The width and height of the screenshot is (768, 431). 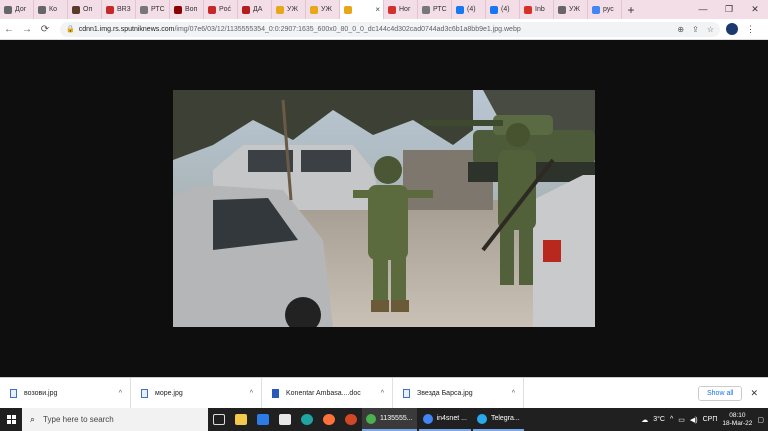 What do you see at coordinates (458, 393) in the screenshot?
I see `download-item: Звезда Барса.jpg ^` at bounding box center [458, 393].